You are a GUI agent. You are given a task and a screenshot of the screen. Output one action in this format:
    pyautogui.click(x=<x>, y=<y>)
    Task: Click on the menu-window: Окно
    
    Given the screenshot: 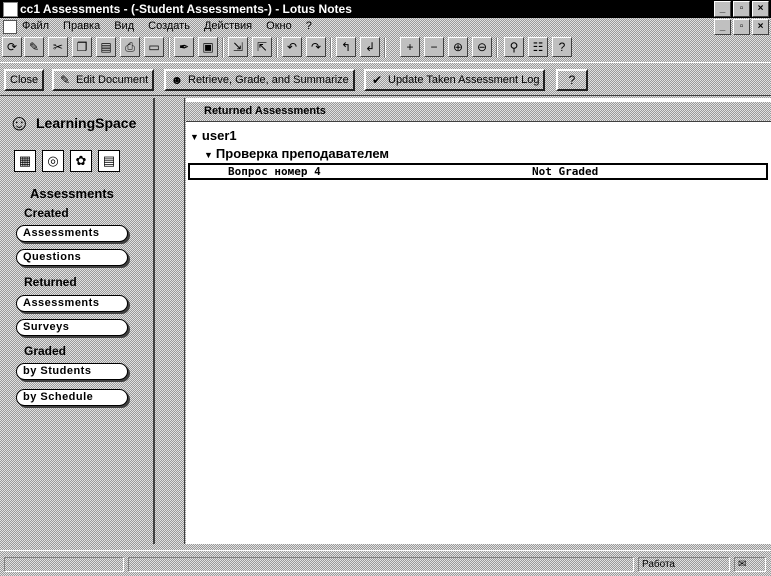 What is the action you would take?
    pyautogui.click(x=279, y=26)
    